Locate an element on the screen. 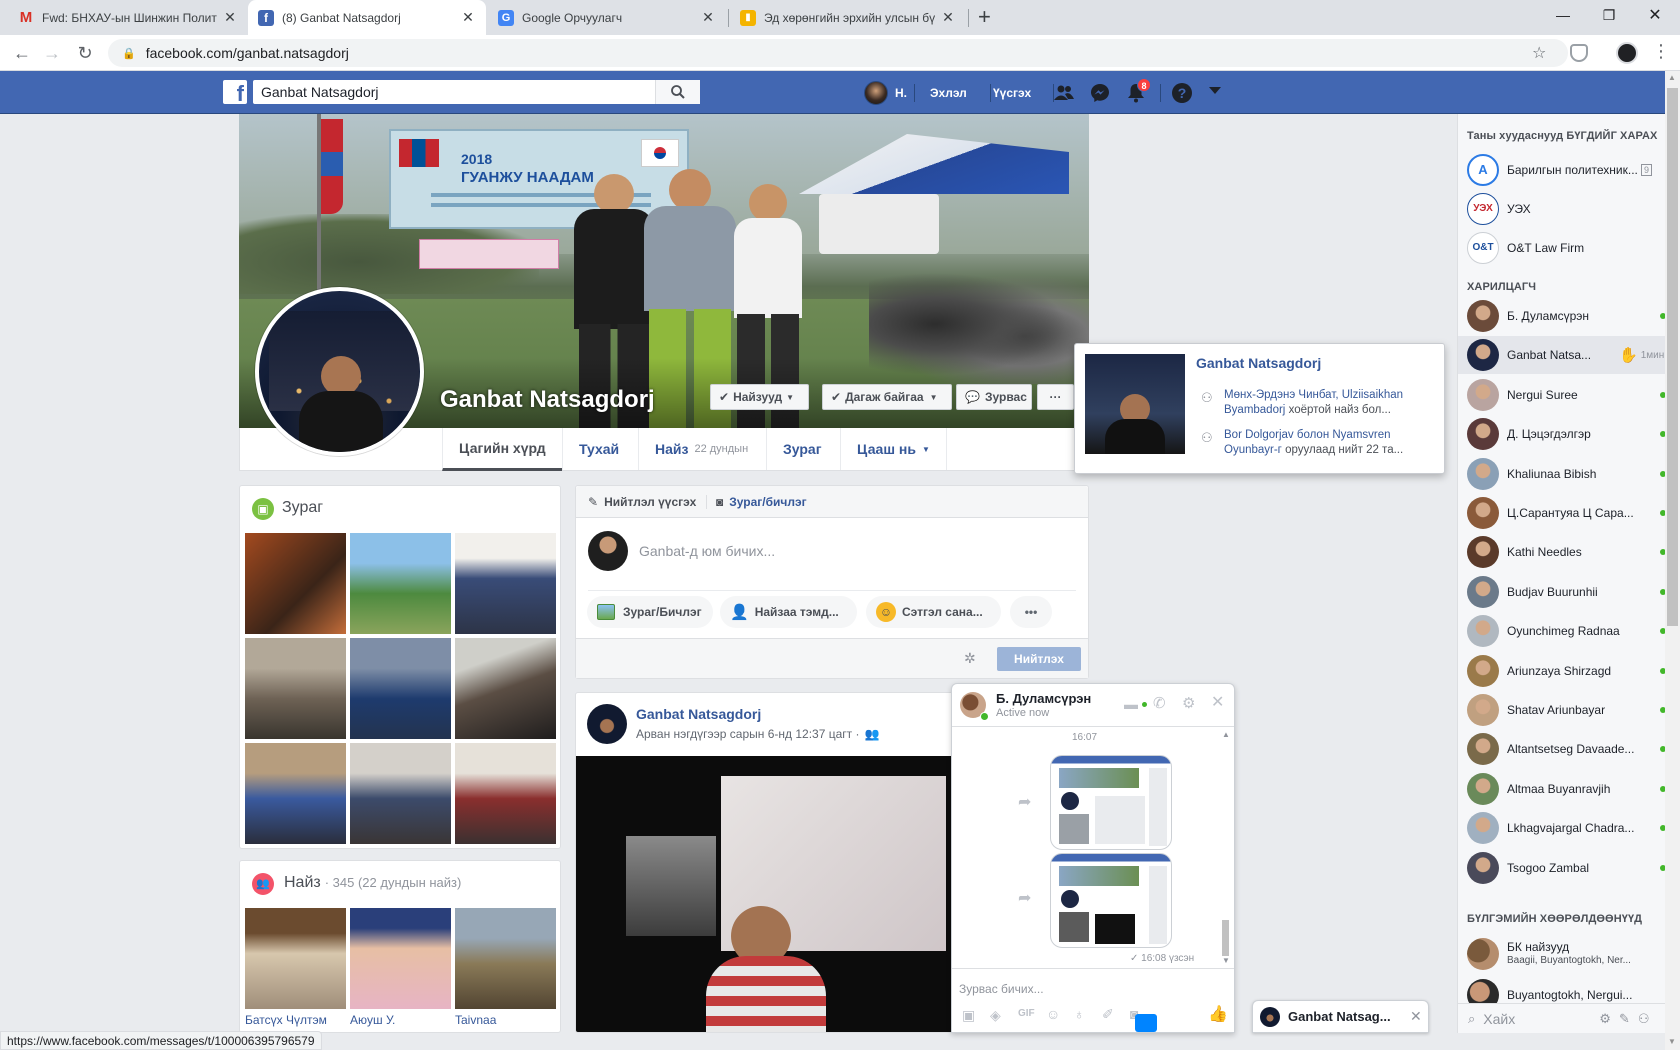 This screenshot has height=1050, width=1680. page-item: УЭХ УЭХ is located at coordinates (1562, 209).